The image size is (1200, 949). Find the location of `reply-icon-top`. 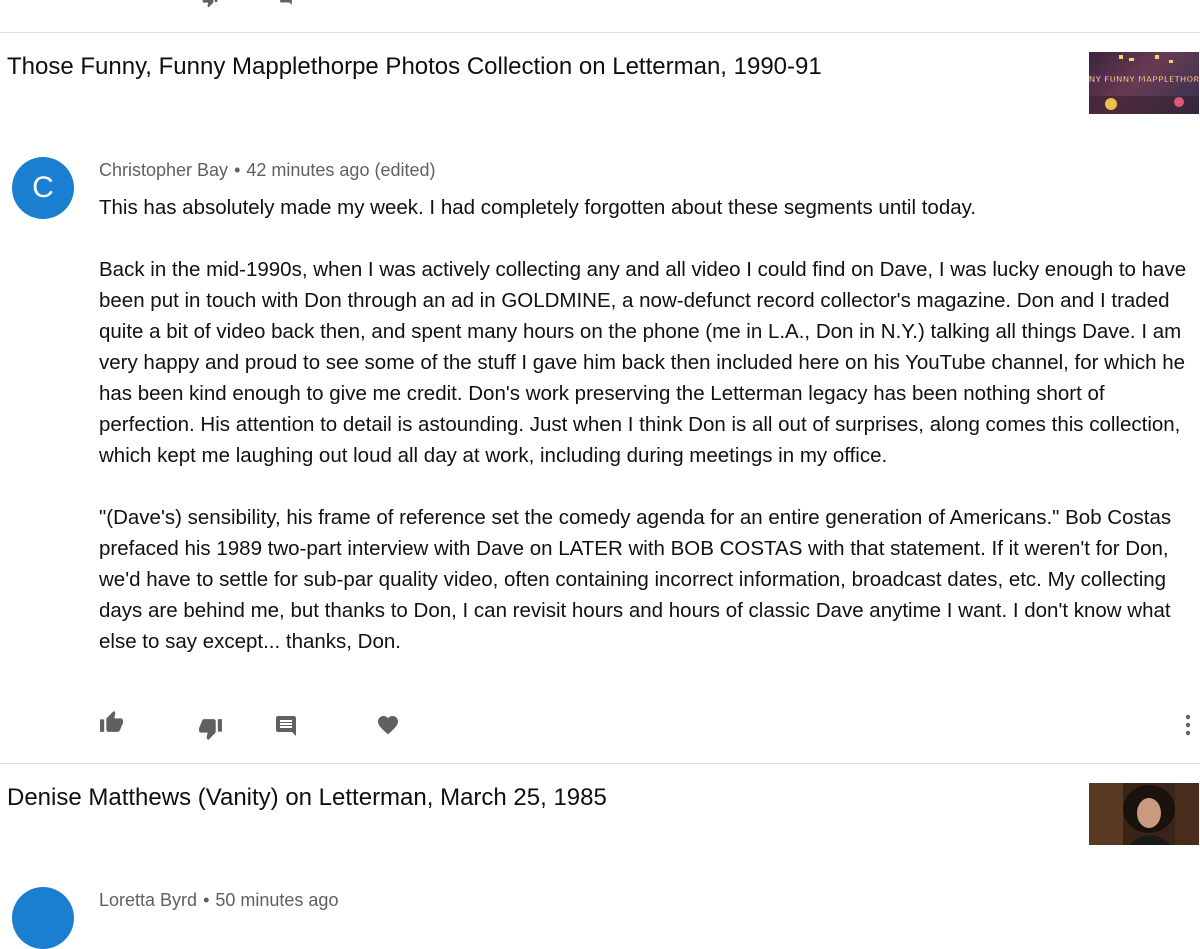

reply-icon-top is located at coordinates (286, 3).